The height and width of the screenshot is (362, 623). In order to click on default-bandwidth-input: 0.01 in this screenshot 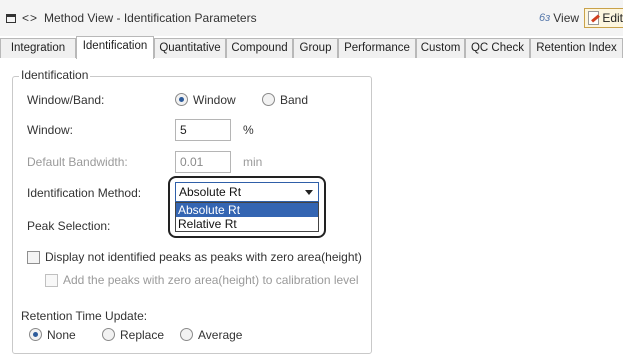, I will do `click(203, 162)`.